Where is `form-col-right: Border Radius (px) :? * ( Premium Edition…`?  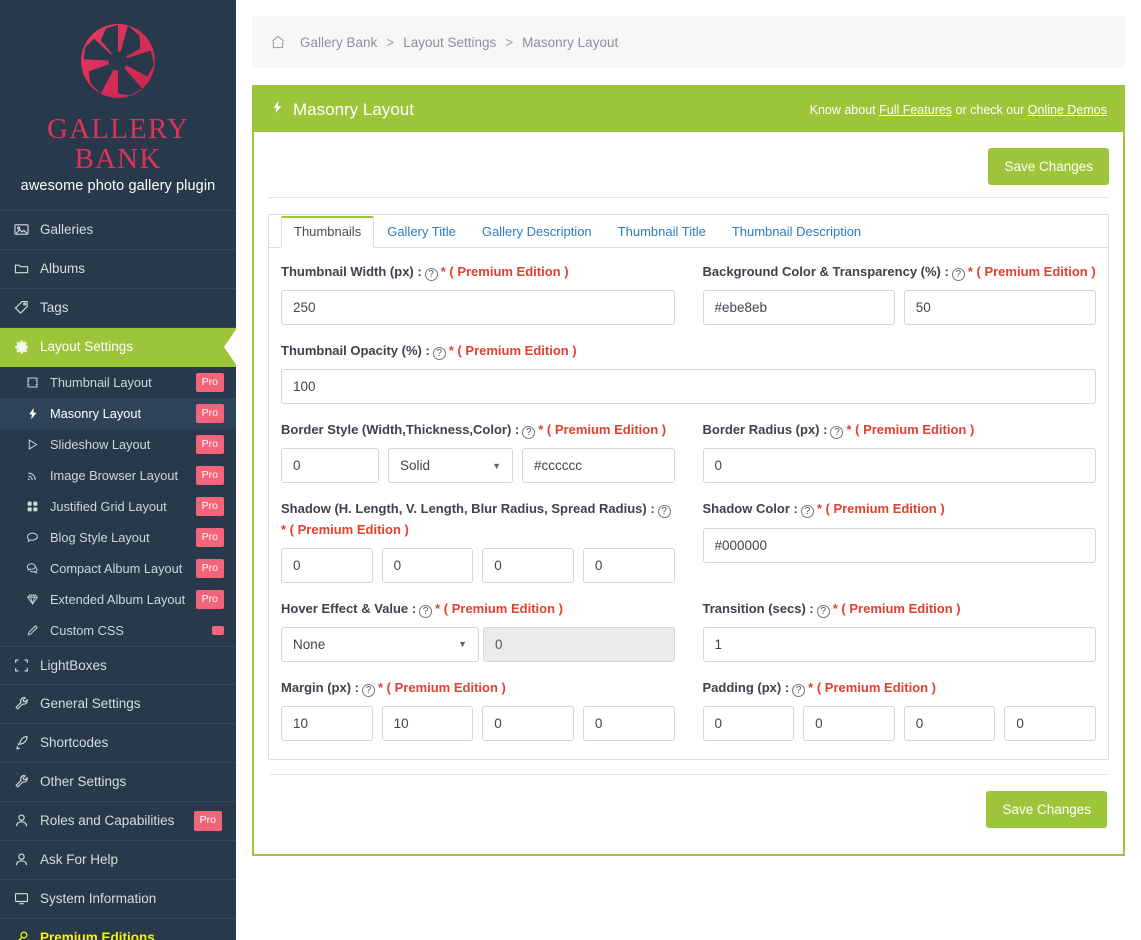
form-col-right: Border Radius (px) :? * ( Premium Edition… is located at coordinates (899, 459).